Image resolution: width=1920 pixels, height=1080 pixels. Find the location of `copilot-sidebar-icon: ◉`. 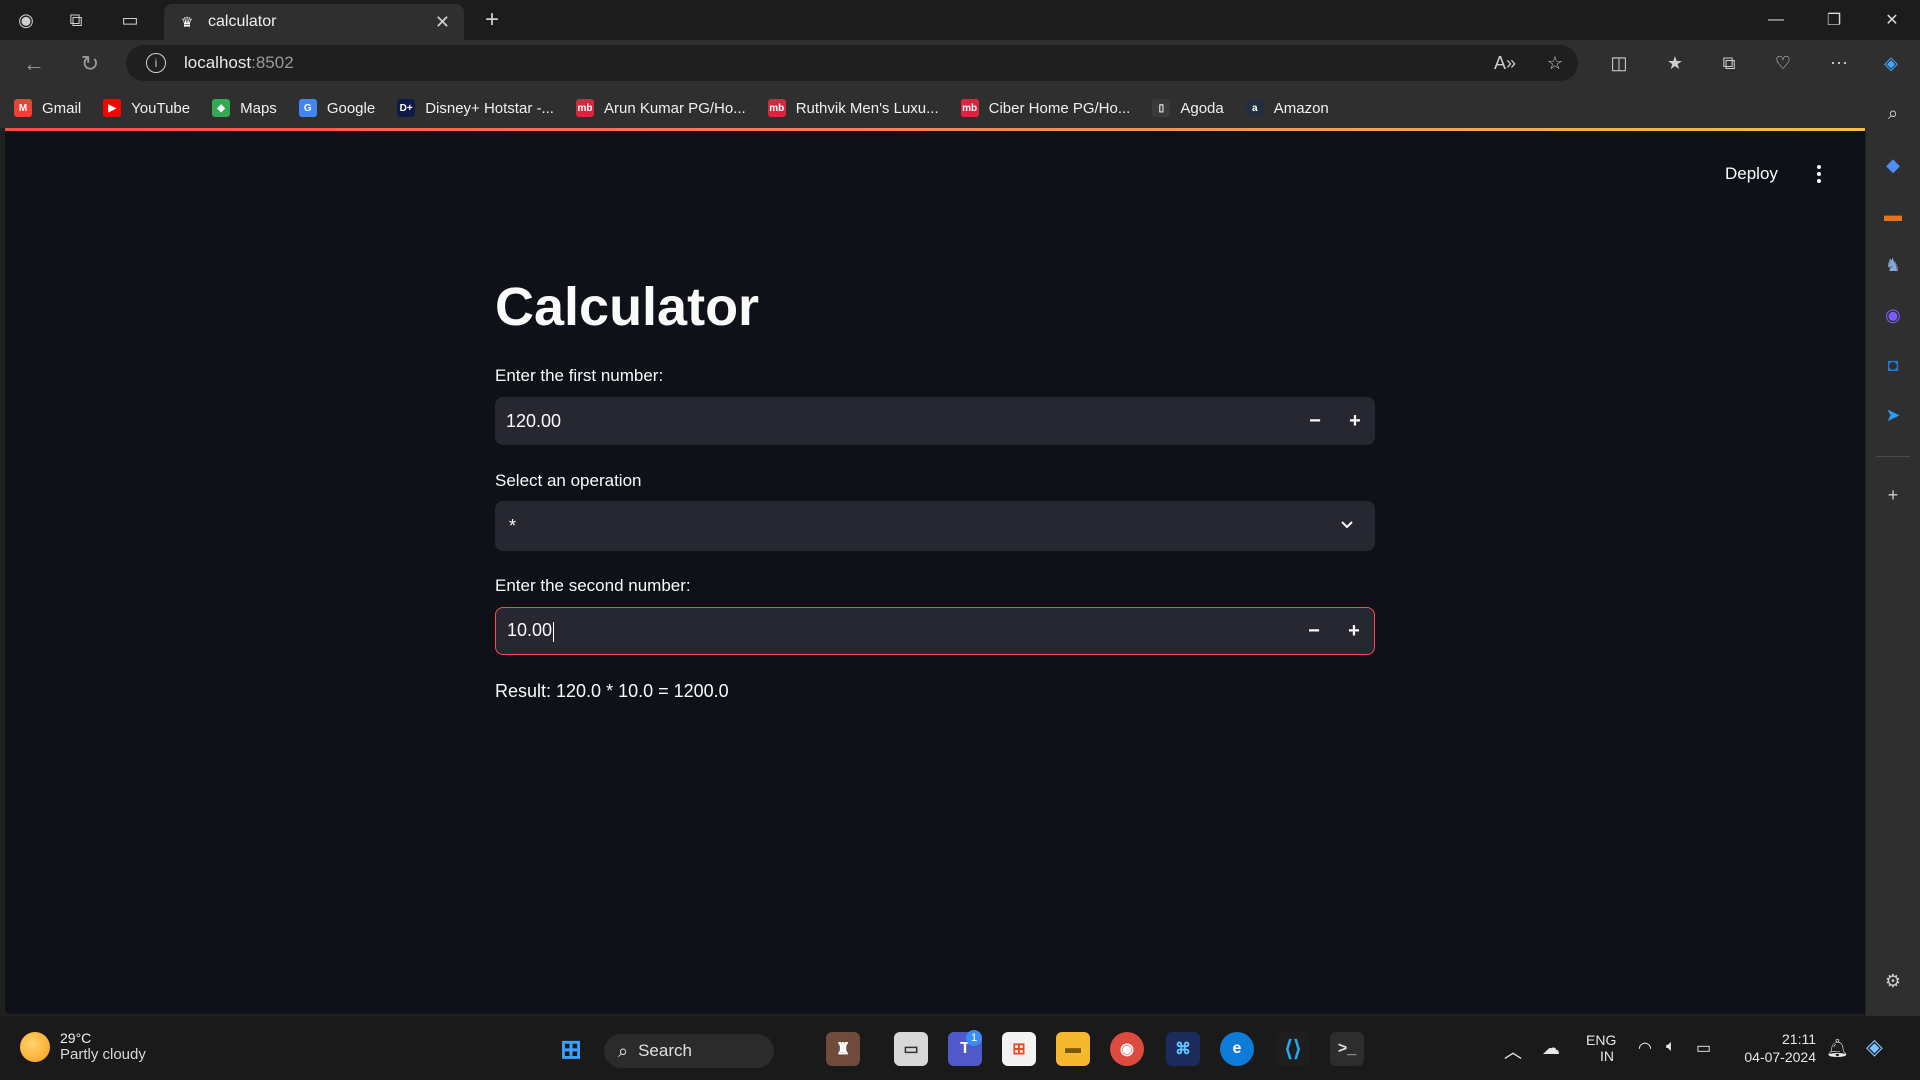

copilot-sidebar-icon: ◉ is located at coordinates (1893, 315).